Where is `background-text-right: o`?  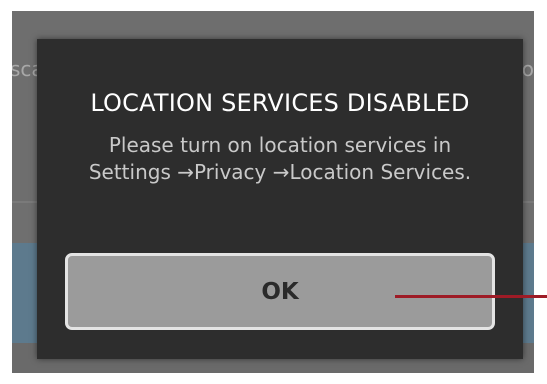 background-text-right: o is located at coordinates (527, 69).